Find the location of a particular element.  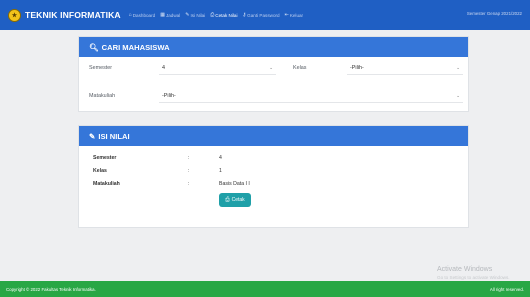

info-value-matakuliah: Basis Data I I is located at coordinates (234, 184).